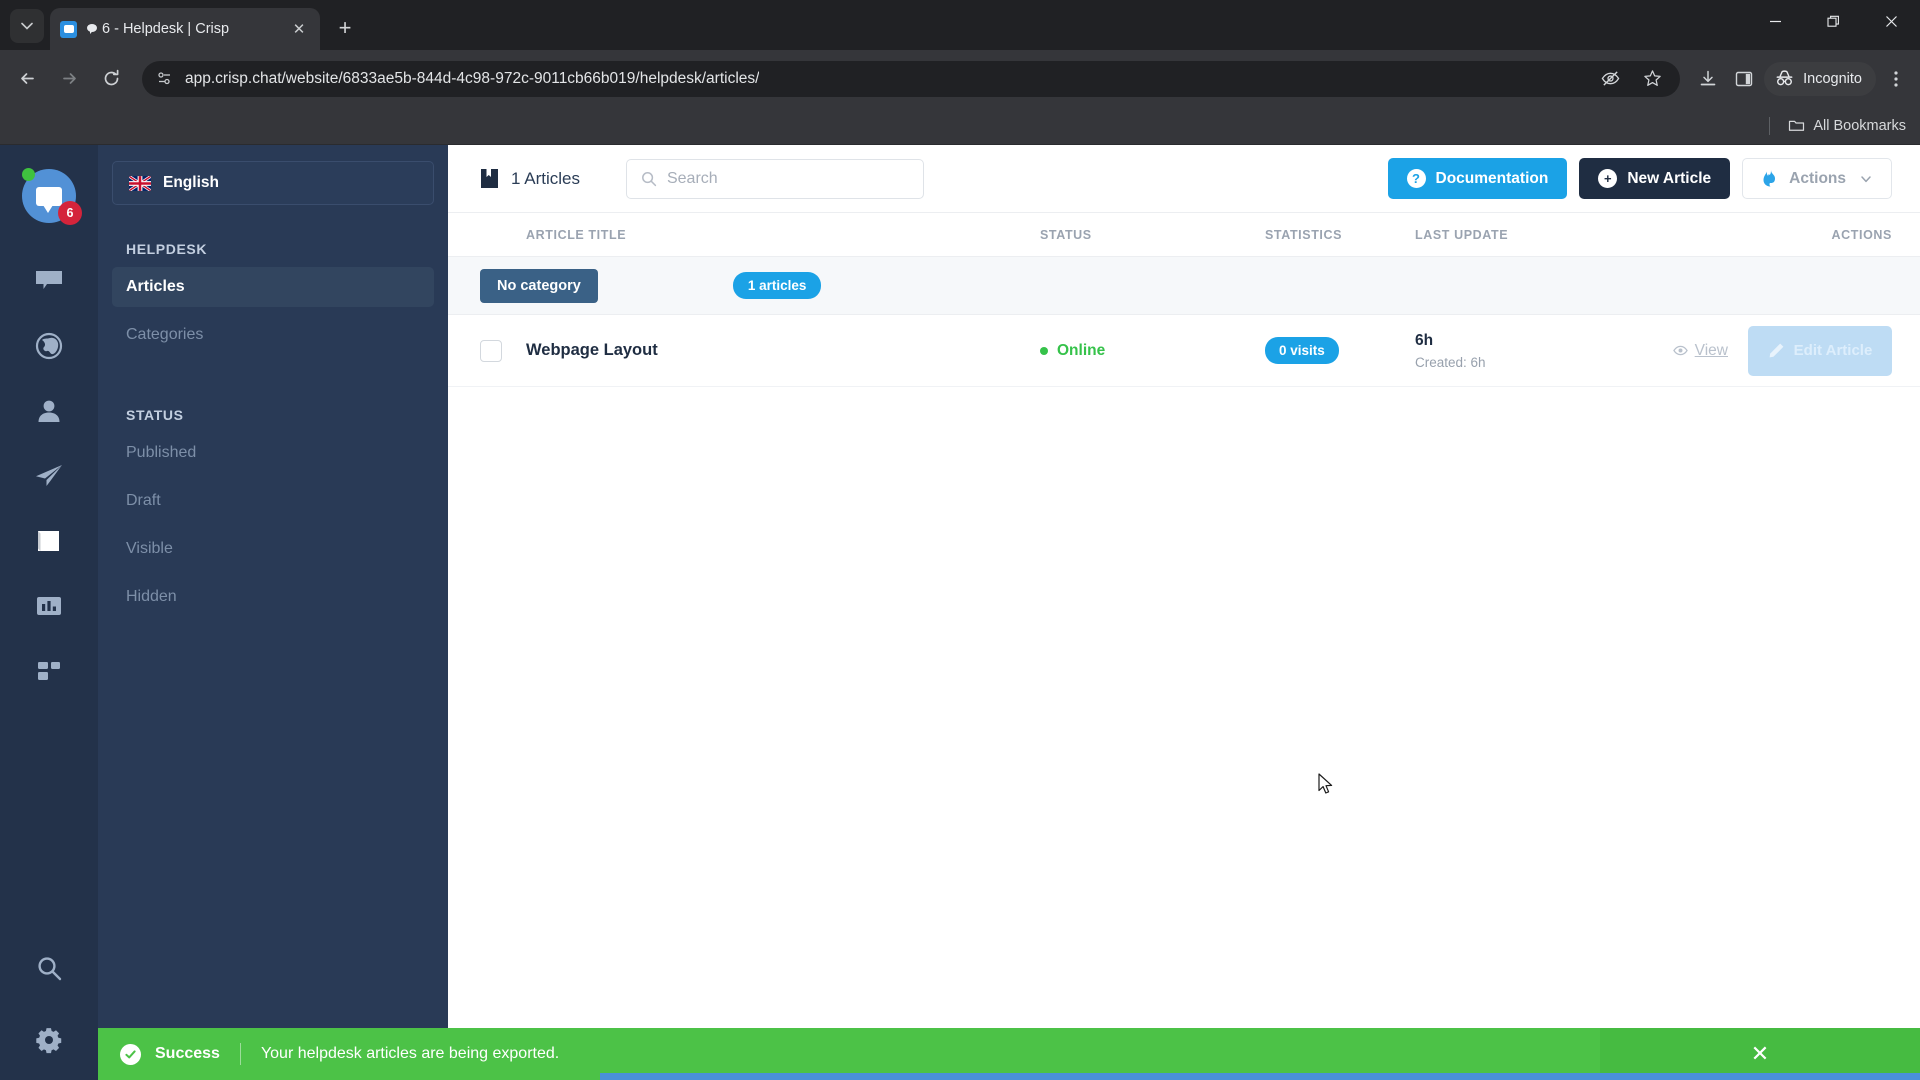  I want to click on bookmark-star-icon, so click(1652, 79).